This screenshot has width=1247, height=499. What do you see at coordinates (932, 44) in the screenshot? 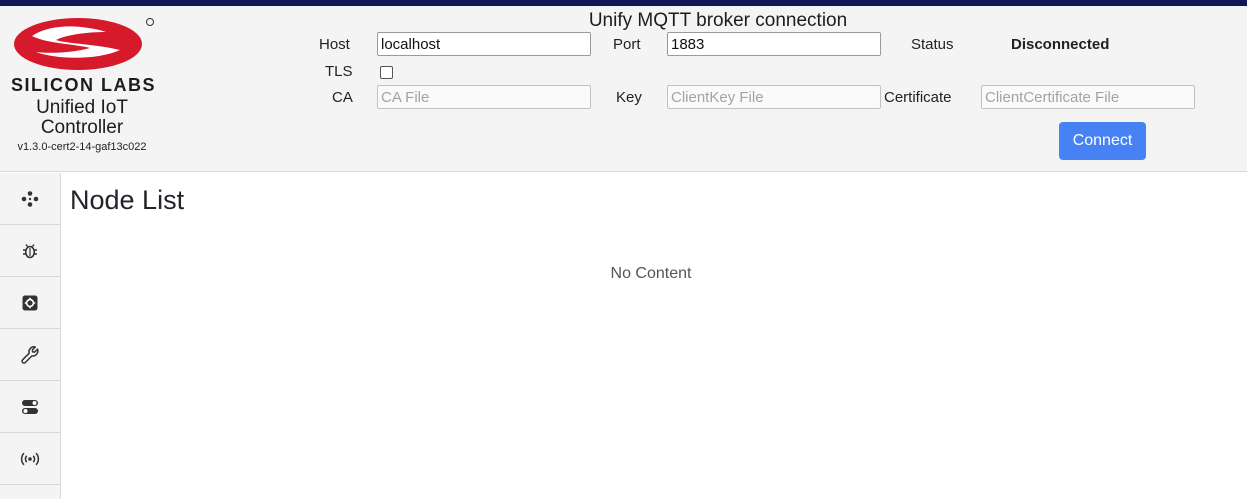
I see `status-label: Status` at bounding box center [932, 44].